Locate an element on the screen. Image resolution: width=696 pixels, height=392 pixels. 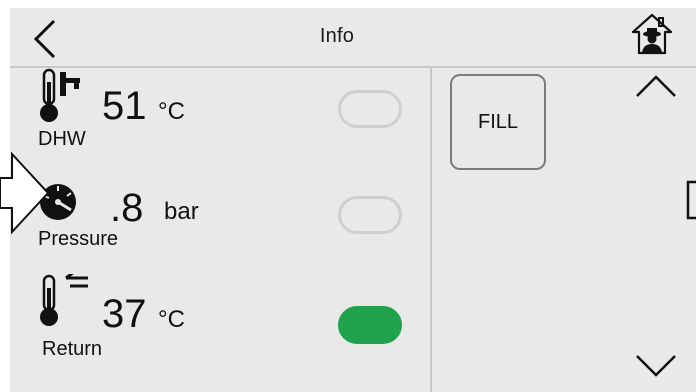
dhw-unit: °C is located at coordinates (171, 111).